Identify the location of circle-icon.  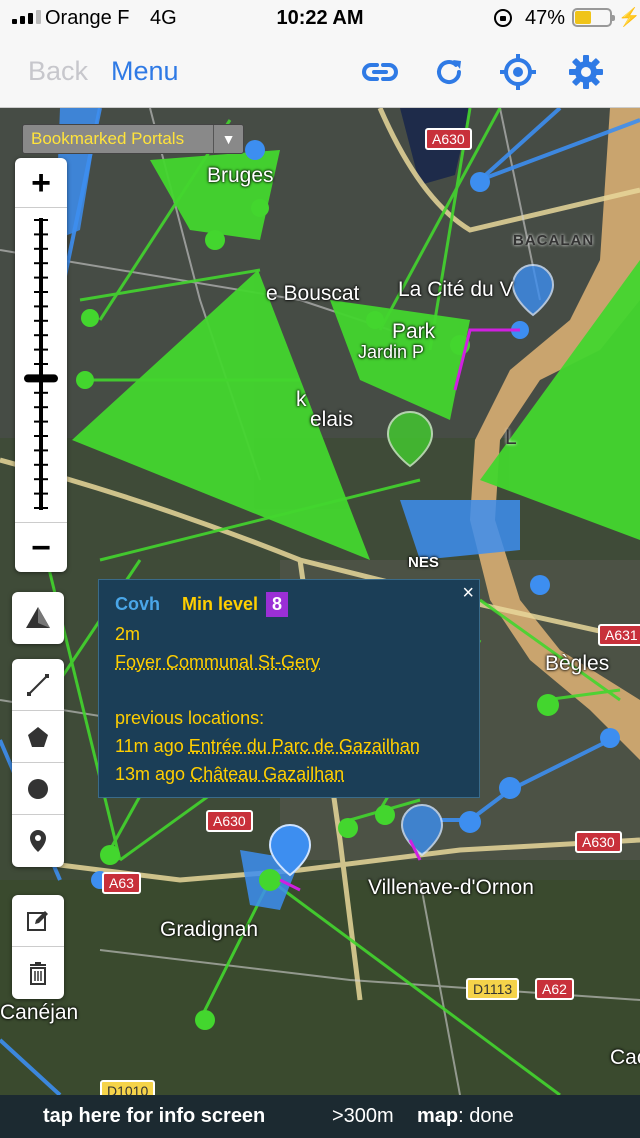
(38, 788).